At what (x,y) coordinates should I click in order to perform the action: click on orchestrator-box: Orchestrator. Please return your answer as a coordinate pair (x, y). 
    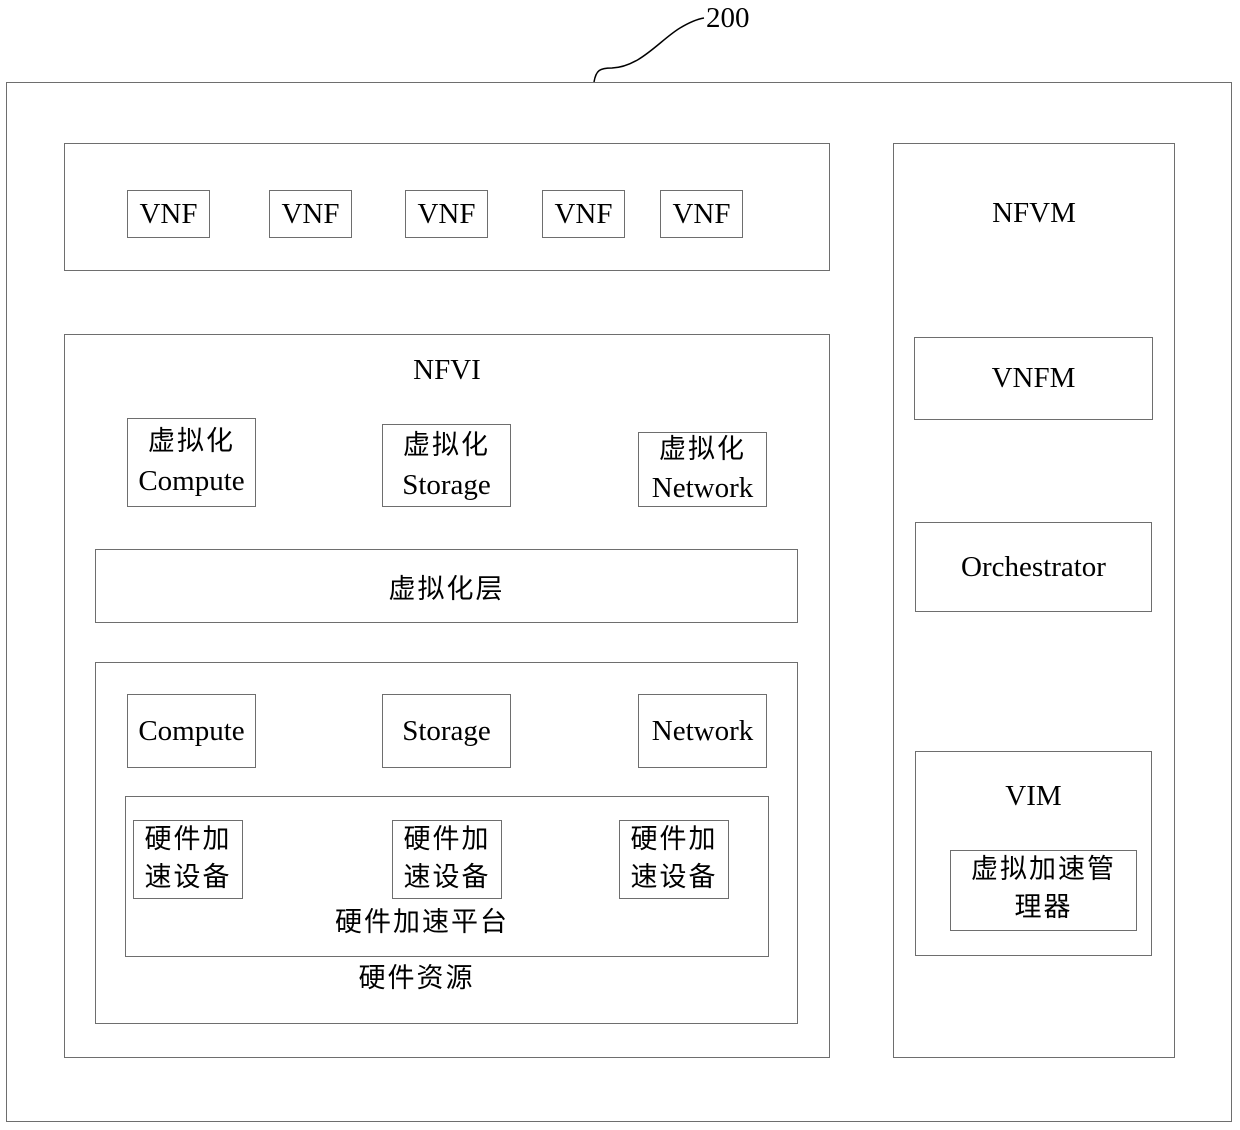
    Looking at the image, I should click on (1033, 567).